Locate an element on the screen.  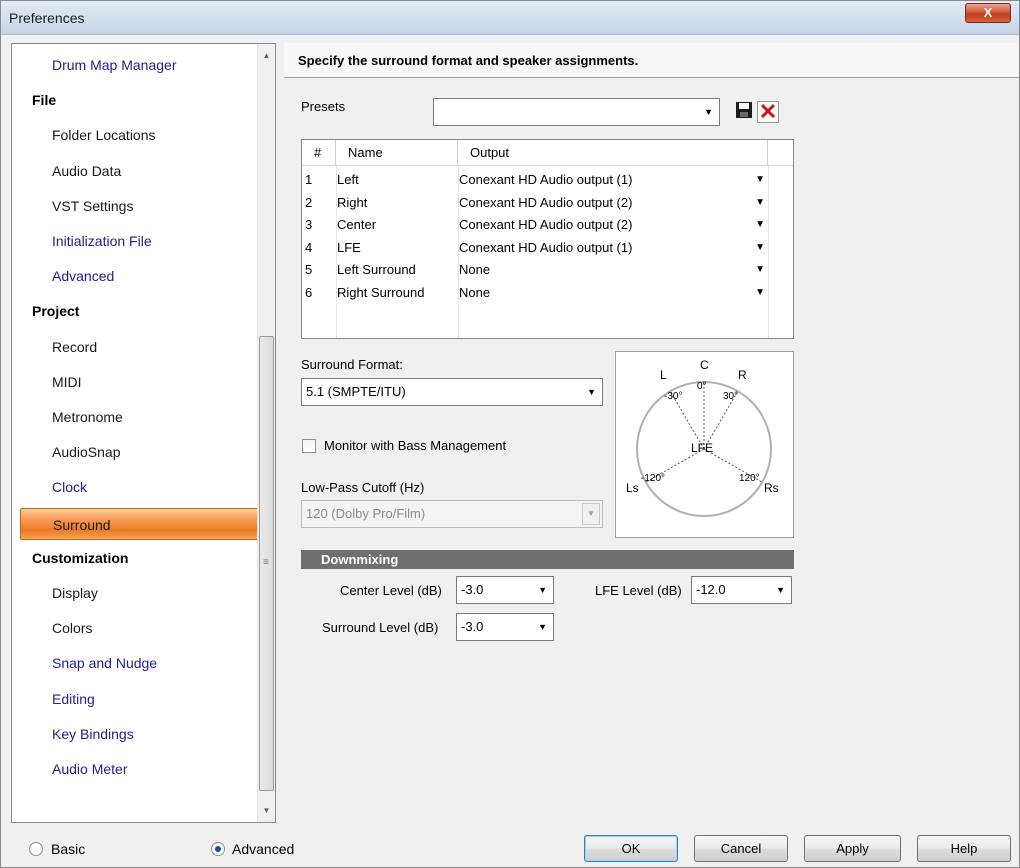
scroll-down-icon: ▼ is located at coordinates (266, 810).